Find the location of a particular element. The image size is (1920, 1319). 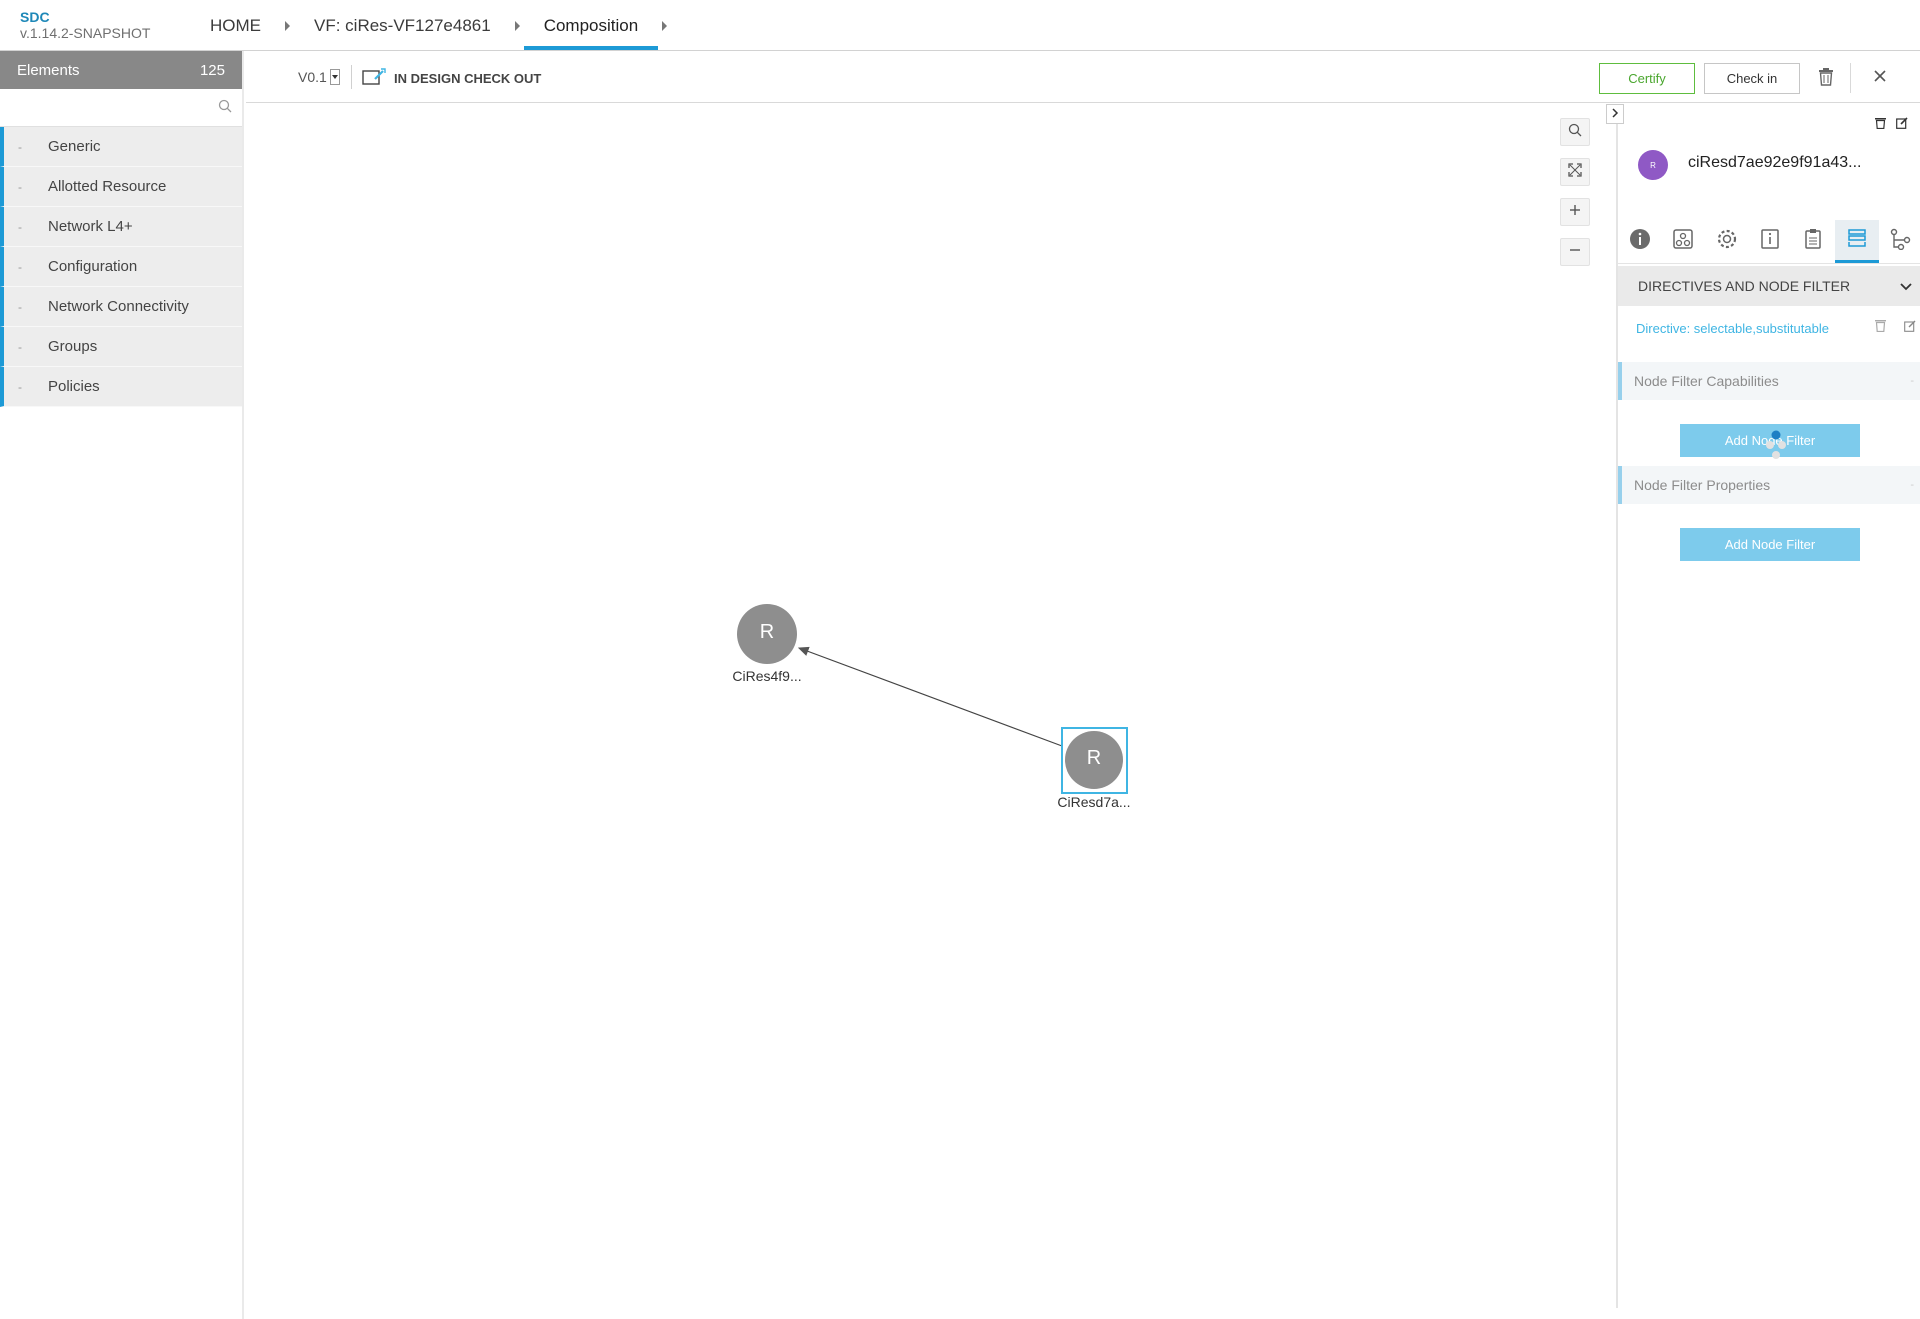

lifecycle-status: IN DESIGN CHECK OUT is located at coordinates (451, 78).